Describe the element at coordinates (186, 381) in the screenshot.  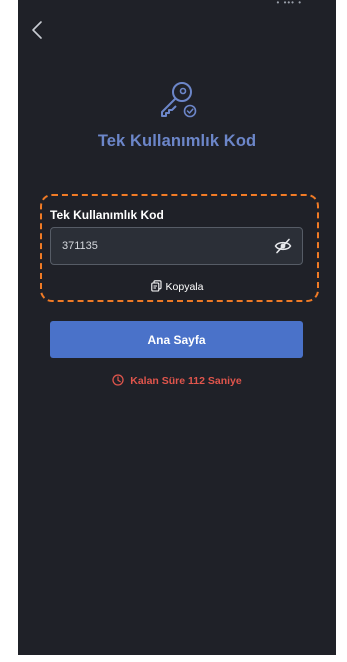
I see `remaining-time-text: Kalan Süre 112 Saniye` at that location.